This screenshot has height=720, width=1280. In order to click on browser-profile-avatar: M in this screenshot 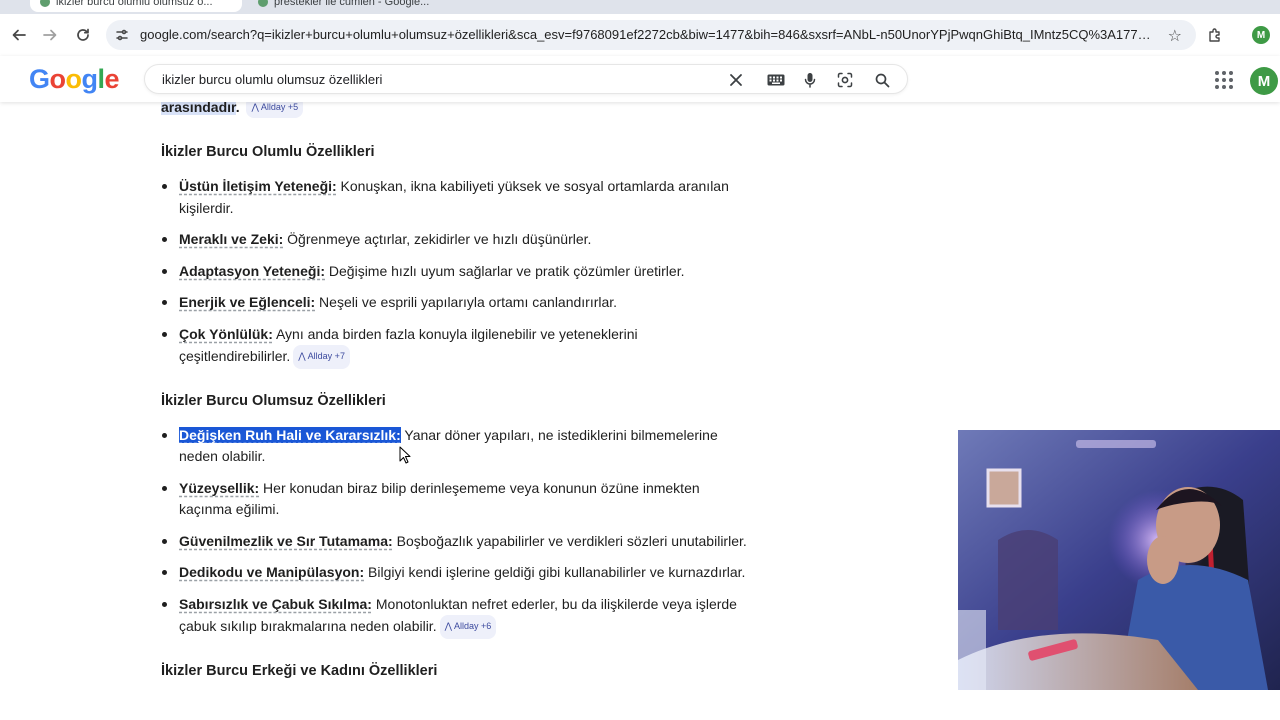, I will do `click(1261, 35)`.